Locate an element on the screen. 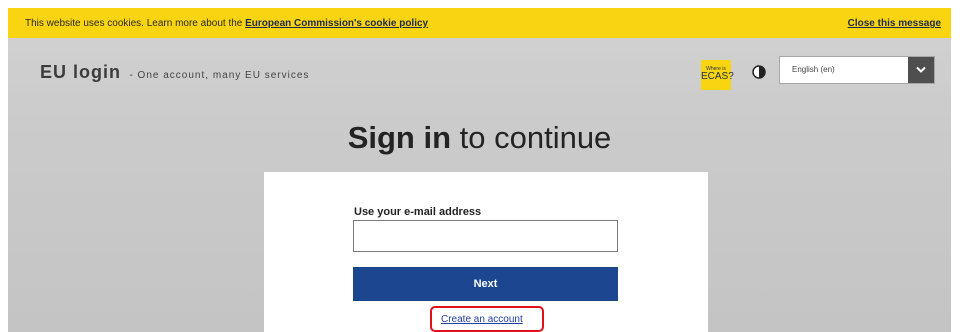 The height and width of the screenshot is (332, 960). contrast-icon is located at coordinates (759, 72).